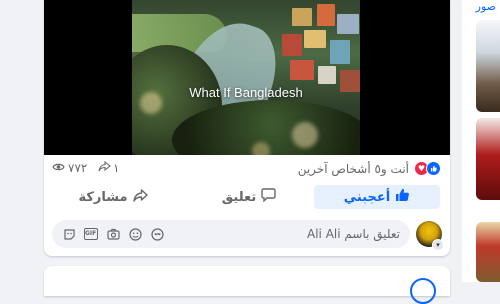 Image resolution: width=500 pixels, height=304 pixels. I want to click on share-button-label: مشاركة, so click(103, 197).